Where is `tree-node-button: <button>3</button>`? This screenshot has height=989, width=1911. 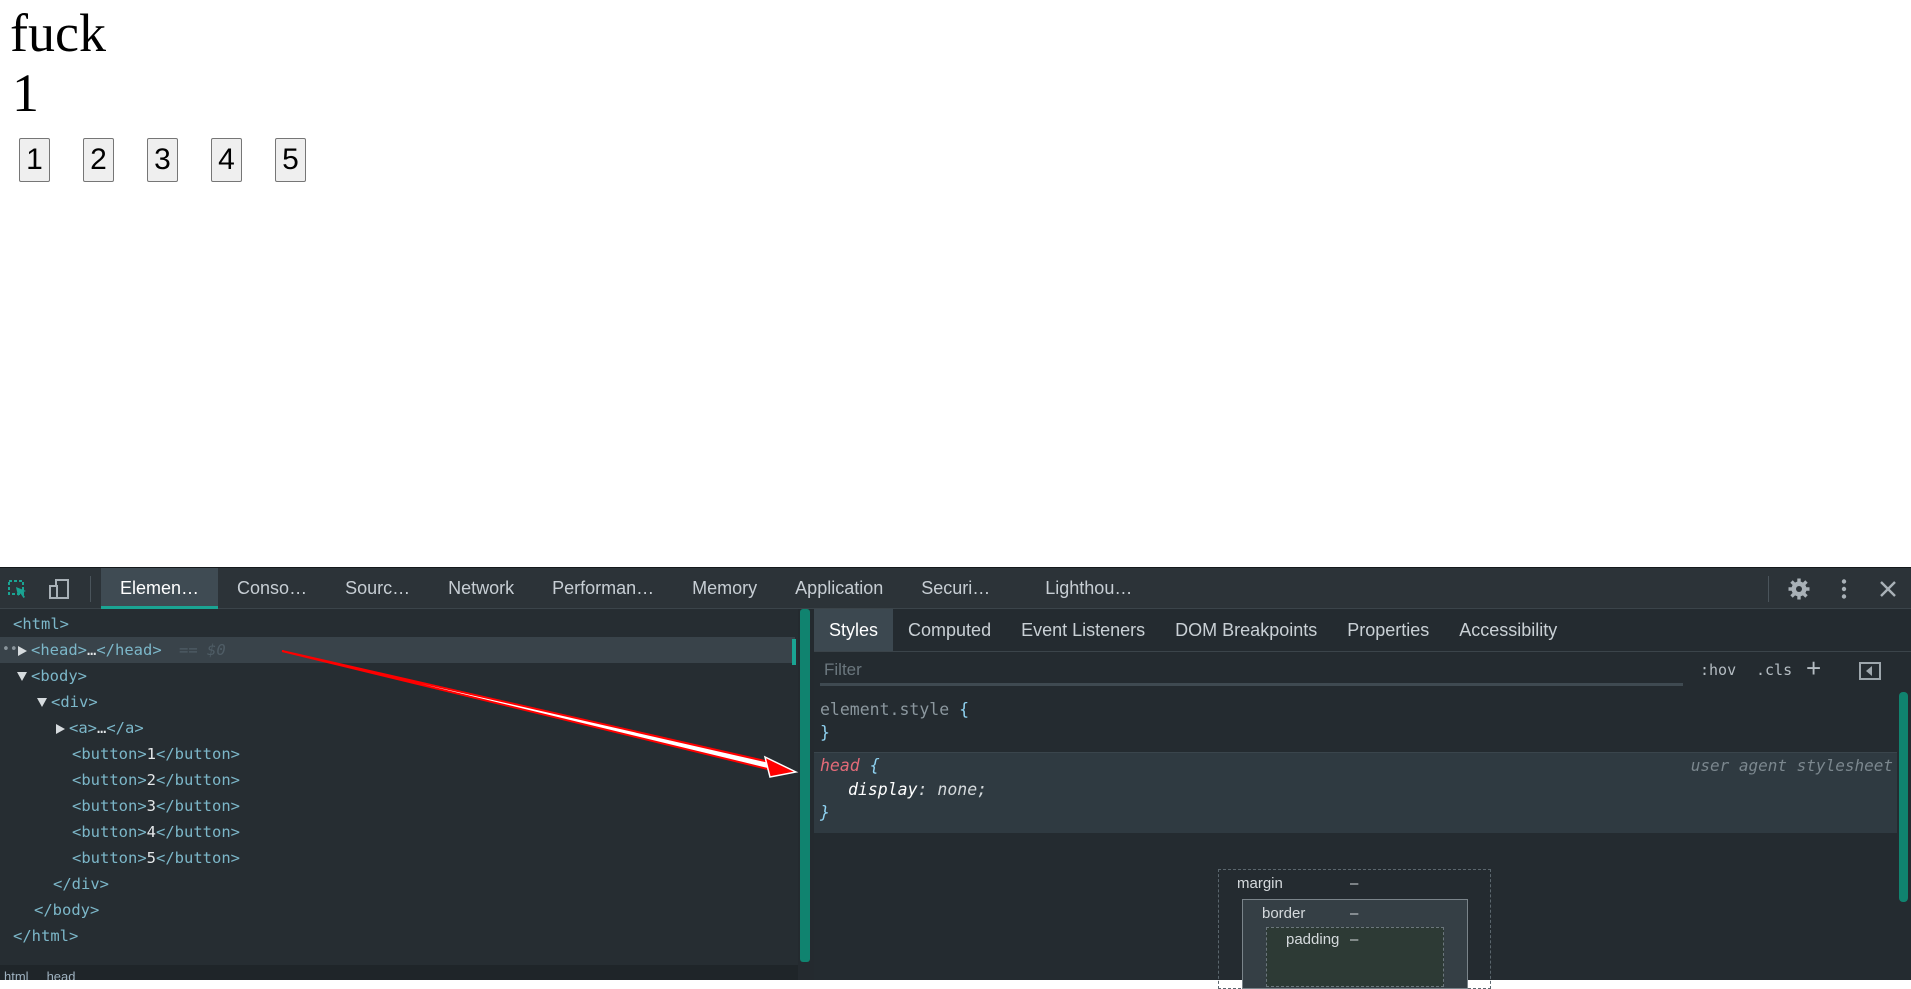 tree-node-button: <button>3</button> is located at coordinates (156, 806).